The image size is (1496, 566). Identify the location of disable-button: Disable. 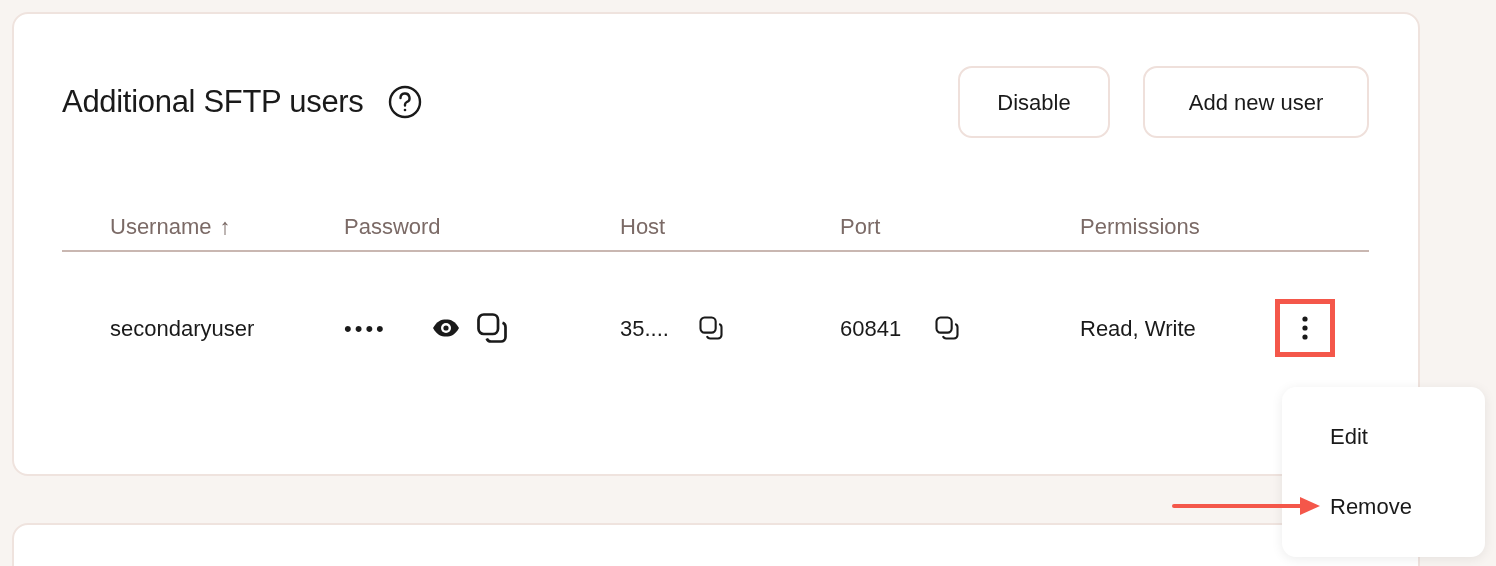
(1034, 102).